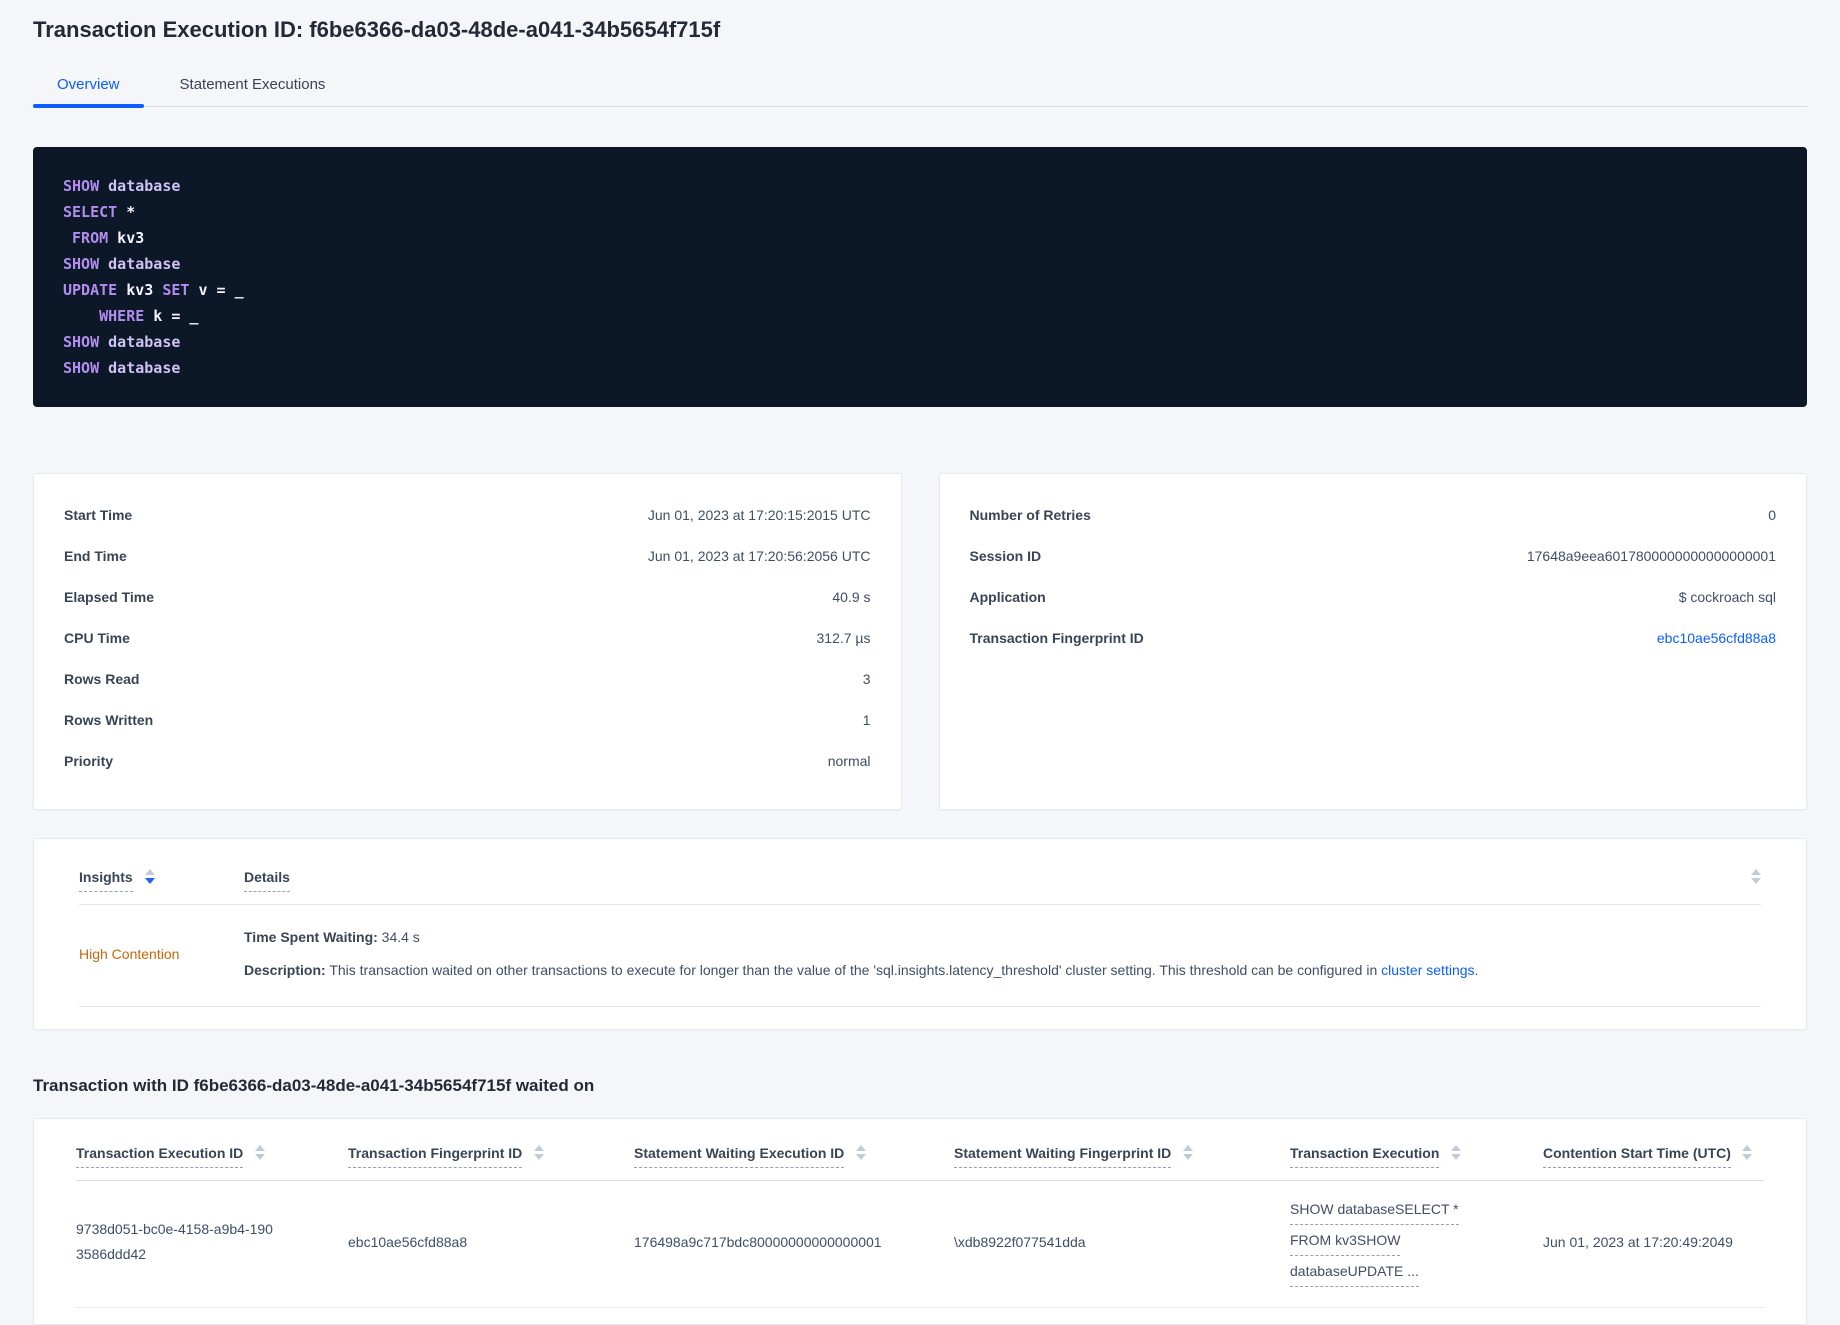  I want to click on column-header-txn-fingerprint-id: Transaction Fingerprint ID, so click(491, 1156).